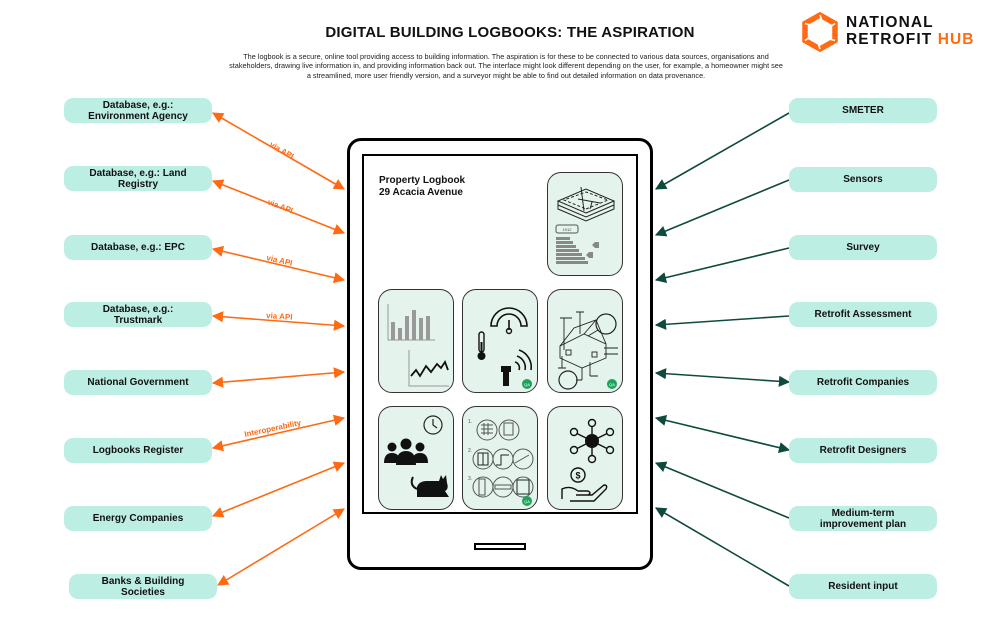 Image resolution: width=1000 pixels, height=618 pixels. I want to click on people-clock-pet-icon, so click(416, 456).